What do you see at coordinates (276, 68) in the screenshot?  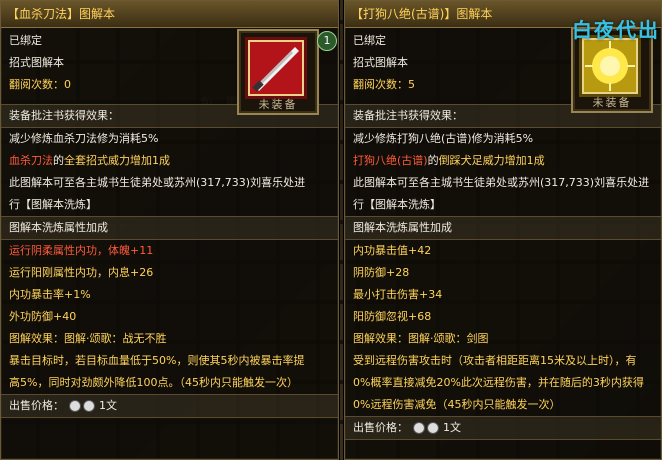 I see `blade-book-icon` at bounding box center [276, 68].